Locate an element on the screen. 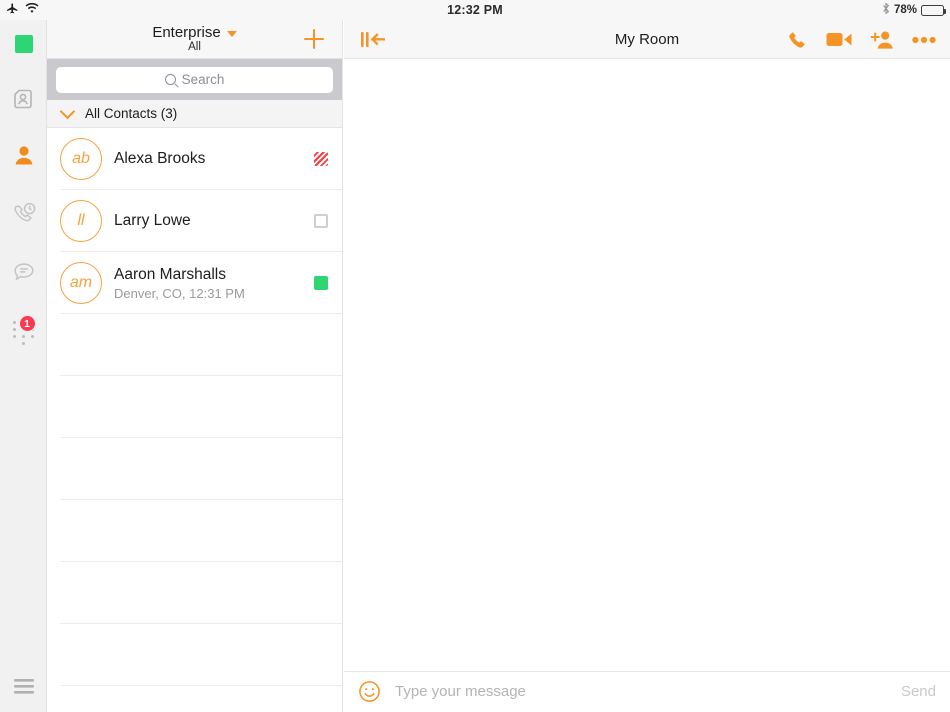 This screenshot has width=950, height=712. more-options-button is located at coordinates (924, 40).